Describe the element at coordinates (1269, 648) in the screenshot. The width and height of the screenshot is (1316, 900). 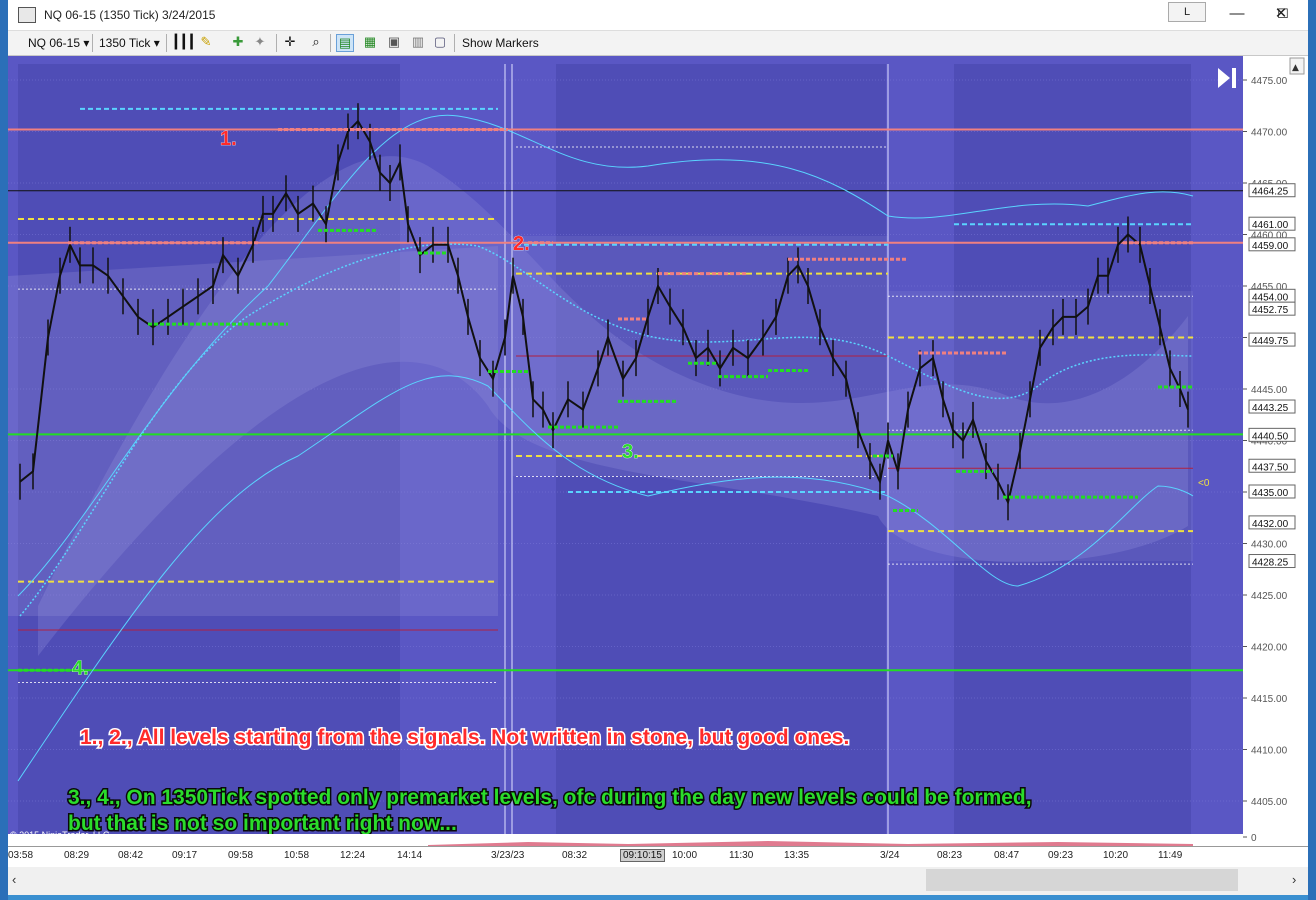
I see `price-axis-label: 4420.00` at that location.